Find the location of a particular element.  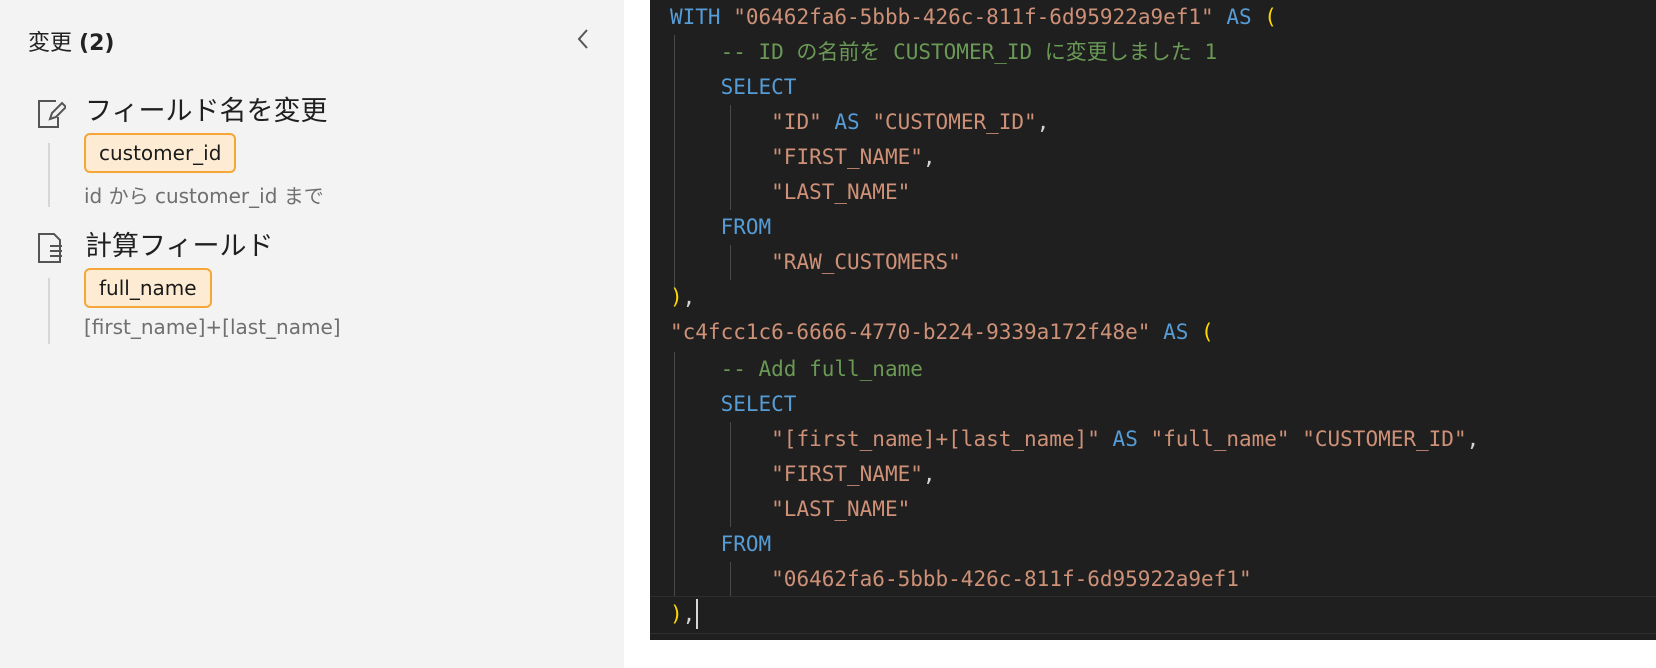

column-alias: "CUSTOMER_ID" is located at coordinates (954, 122).